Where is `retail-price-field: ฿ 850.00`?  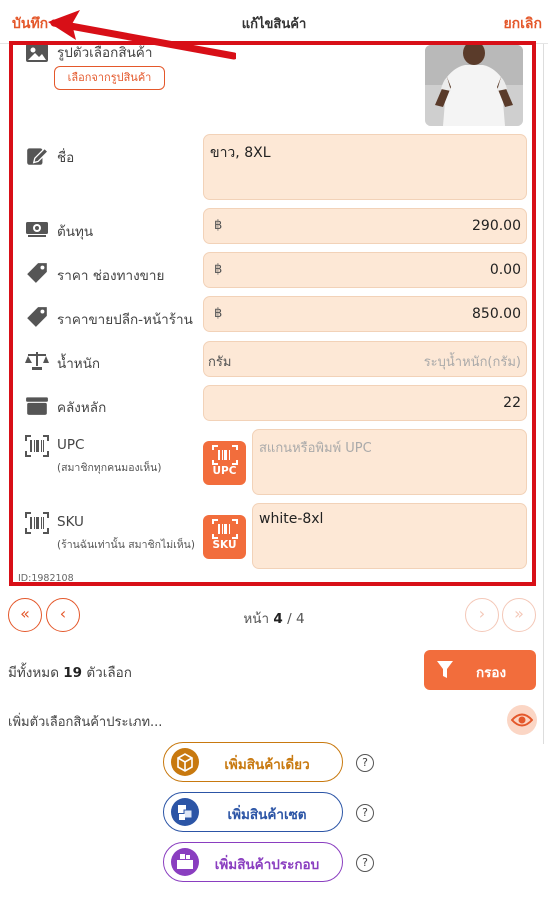 retail-price-field: ฿ 850.00 is located at coordinates (365, 314).